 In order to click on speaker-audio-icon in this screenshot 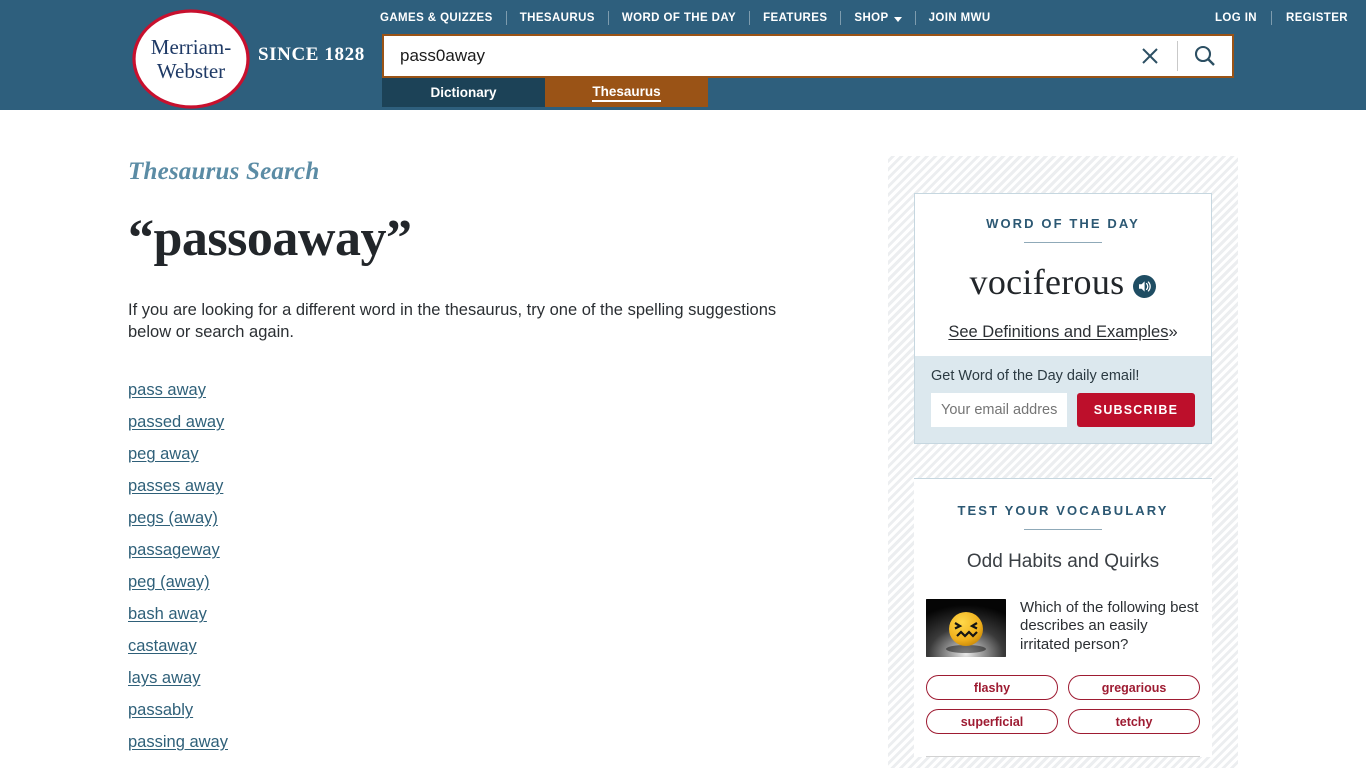, I will do `click(1145, 286)`.